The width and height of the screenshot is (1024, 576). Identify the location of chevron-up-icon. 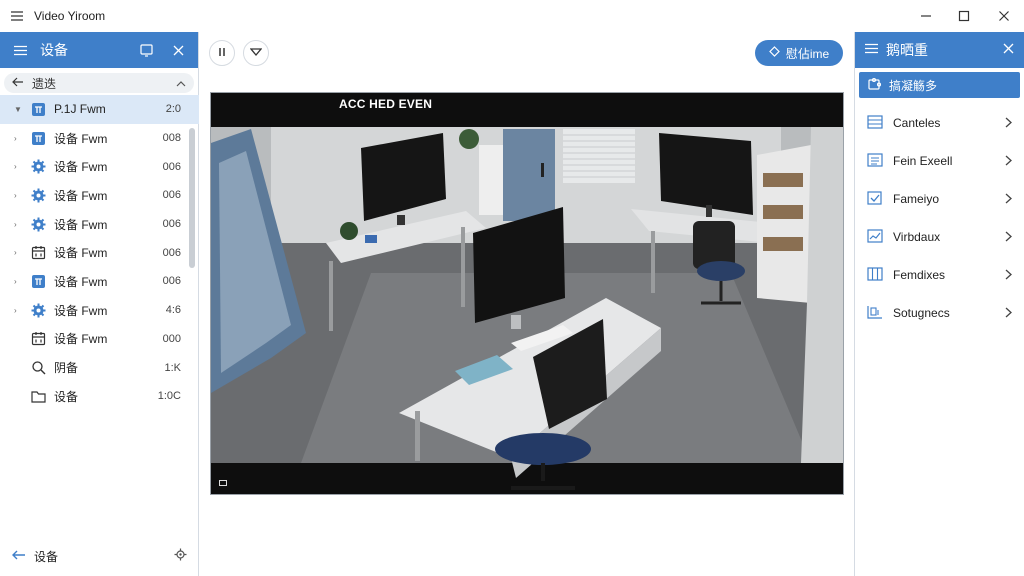
(181, 83).